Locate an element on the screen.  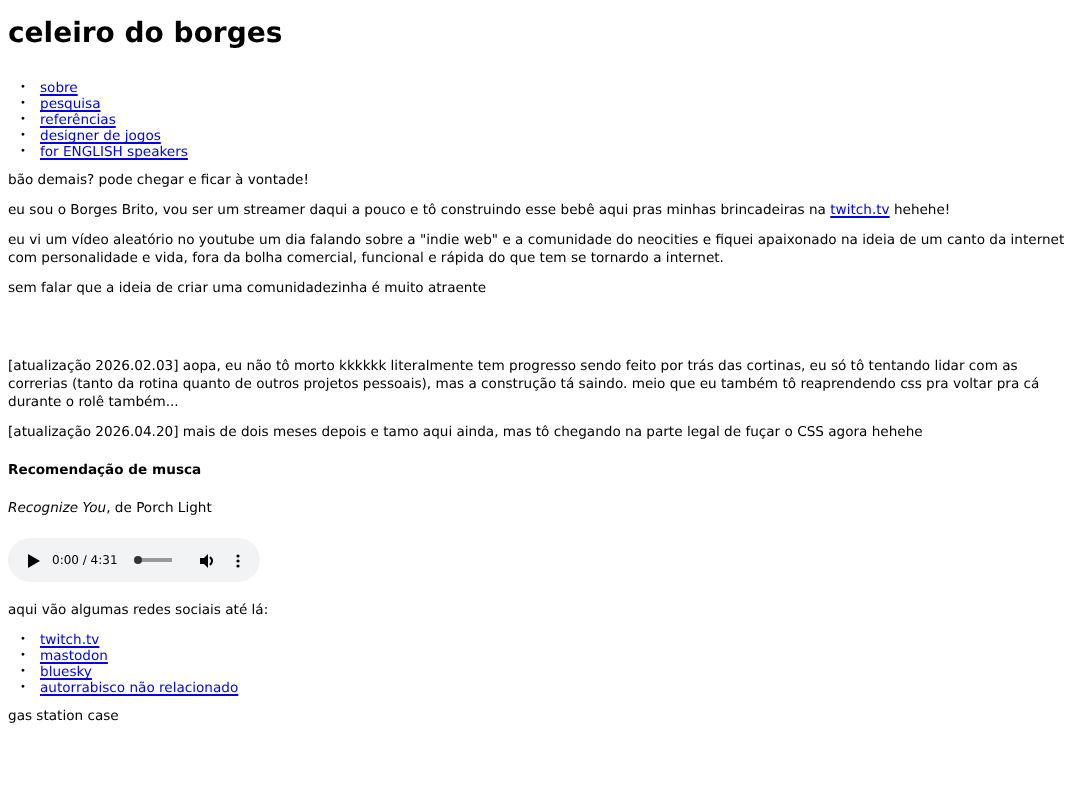
page-title: celeiro do borges is located at coordinates (145, 34).